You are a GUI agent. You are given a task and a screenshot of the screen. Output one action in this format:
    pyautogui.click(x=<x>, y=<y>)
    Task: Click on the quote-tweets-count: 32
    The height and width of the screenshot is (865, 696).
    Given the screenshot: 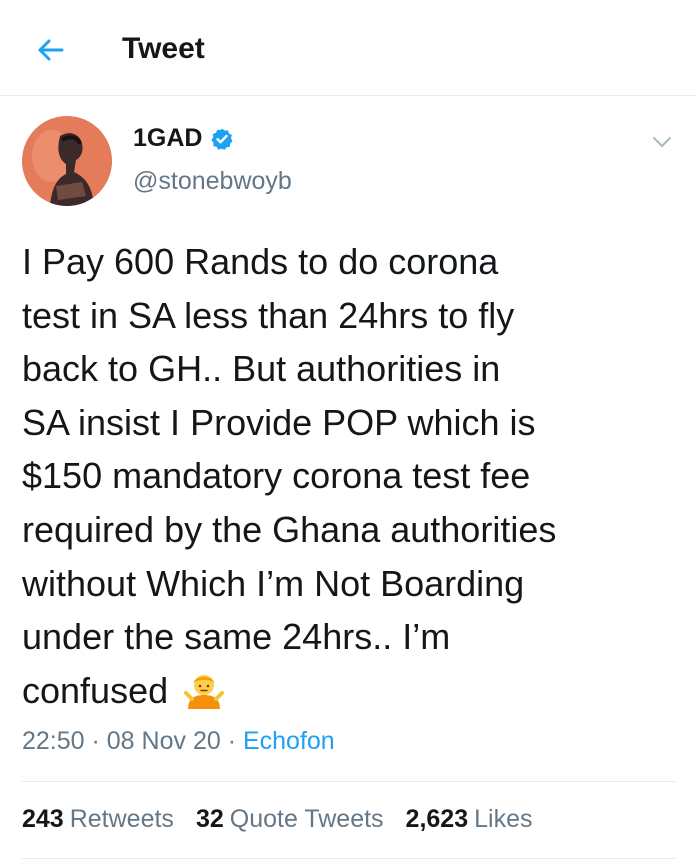 What is the action you would take?
    pyautogui.click(x=209, y=819)
    